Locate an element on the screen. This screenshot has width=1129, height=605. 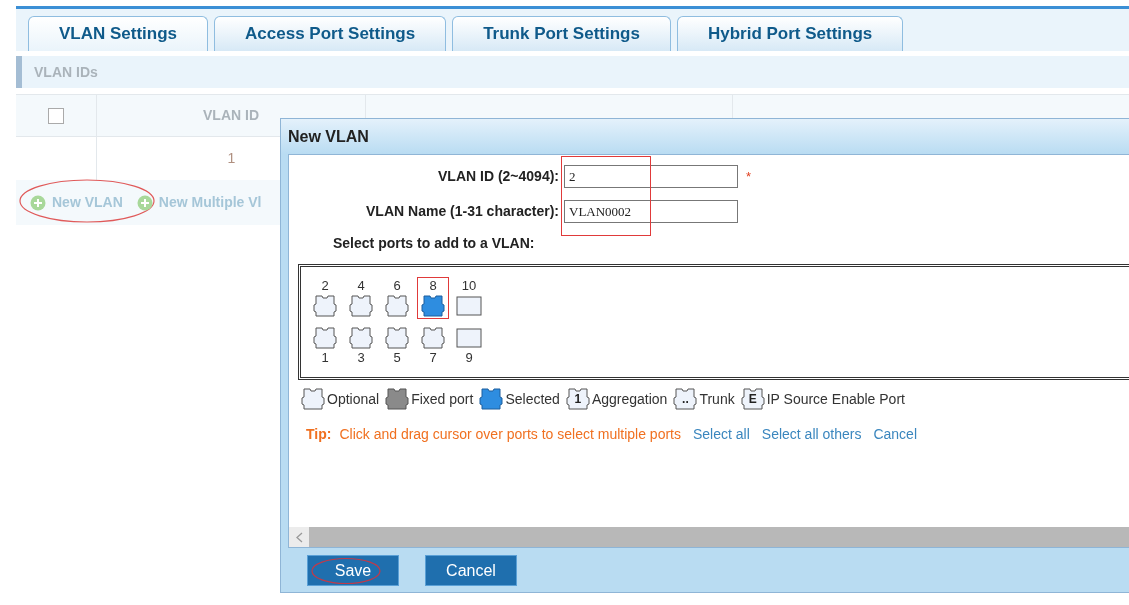
tab: Access Port Settings is located at coordinates (330, 33).